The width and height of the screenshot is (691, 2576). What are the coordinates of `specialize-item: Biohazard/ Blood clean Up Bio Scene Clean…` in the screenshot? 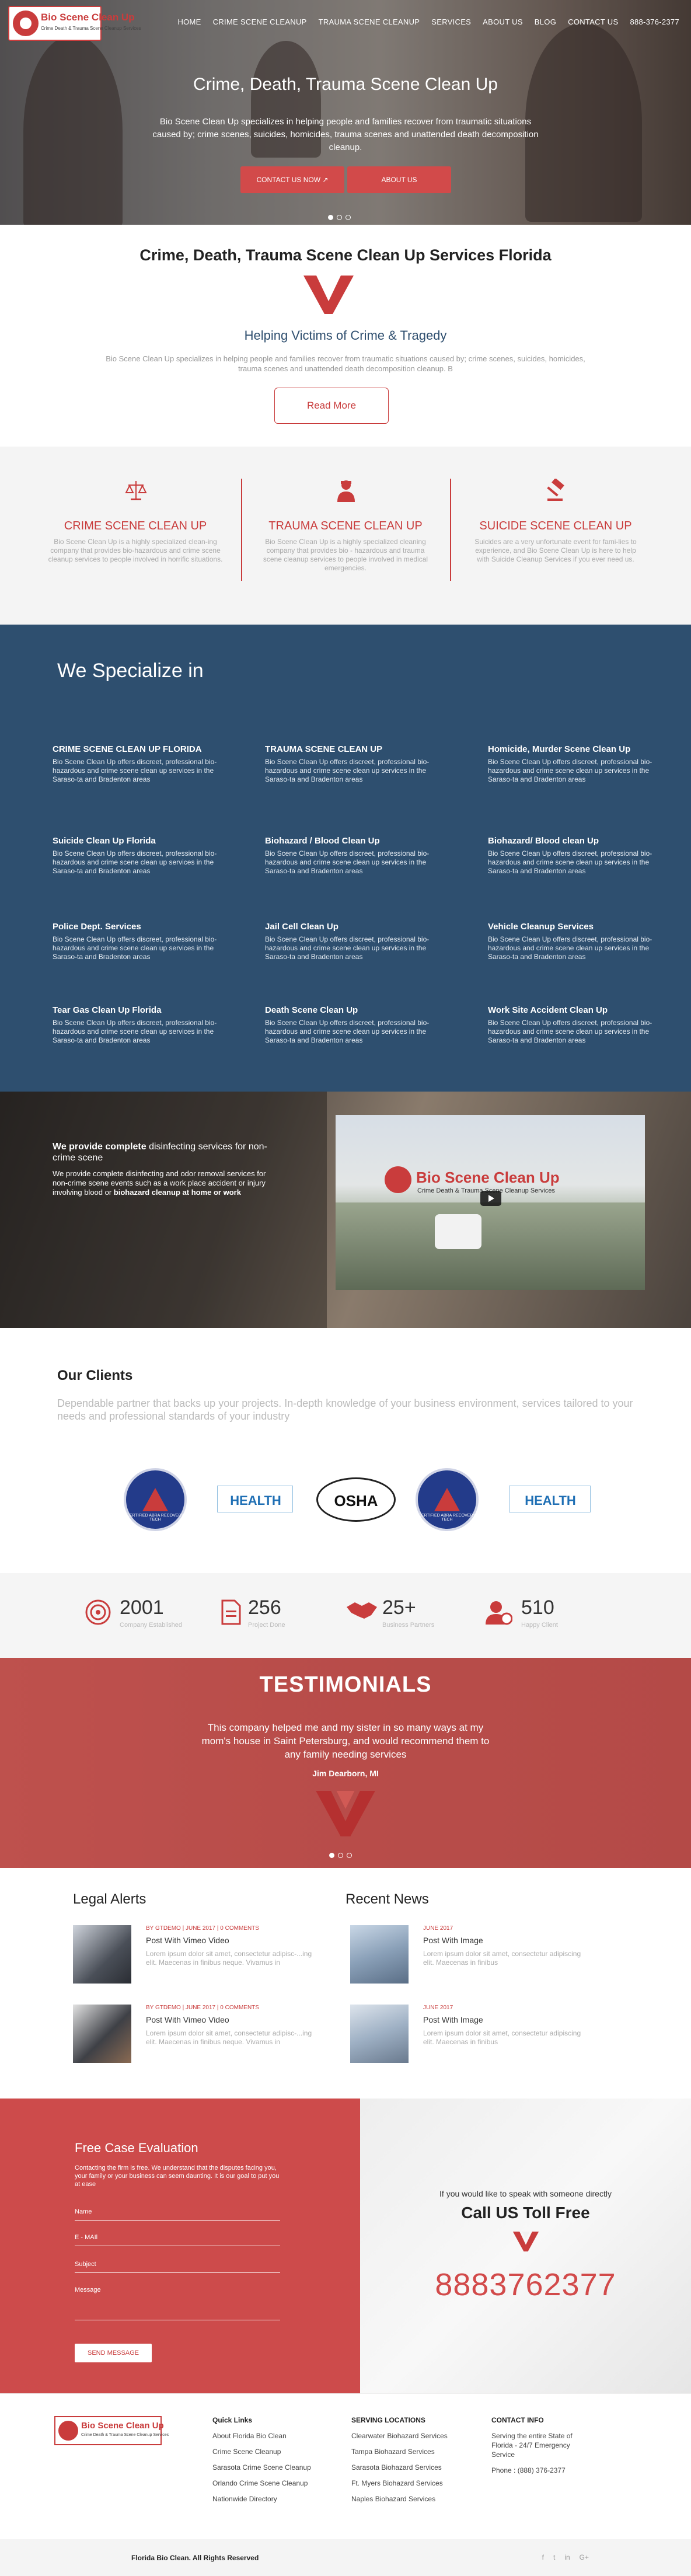 It's located at (576, 856).